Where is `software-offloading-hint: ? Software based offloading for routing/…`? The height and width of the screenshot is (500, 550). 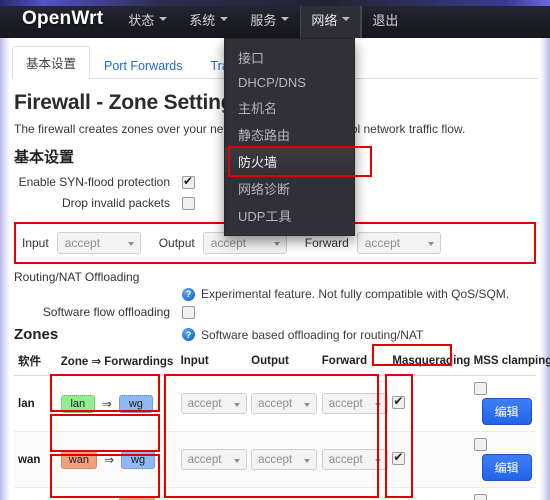 software-offloading-hint: ? Software based offloading for routing/… is located at coordinates (302, 335).